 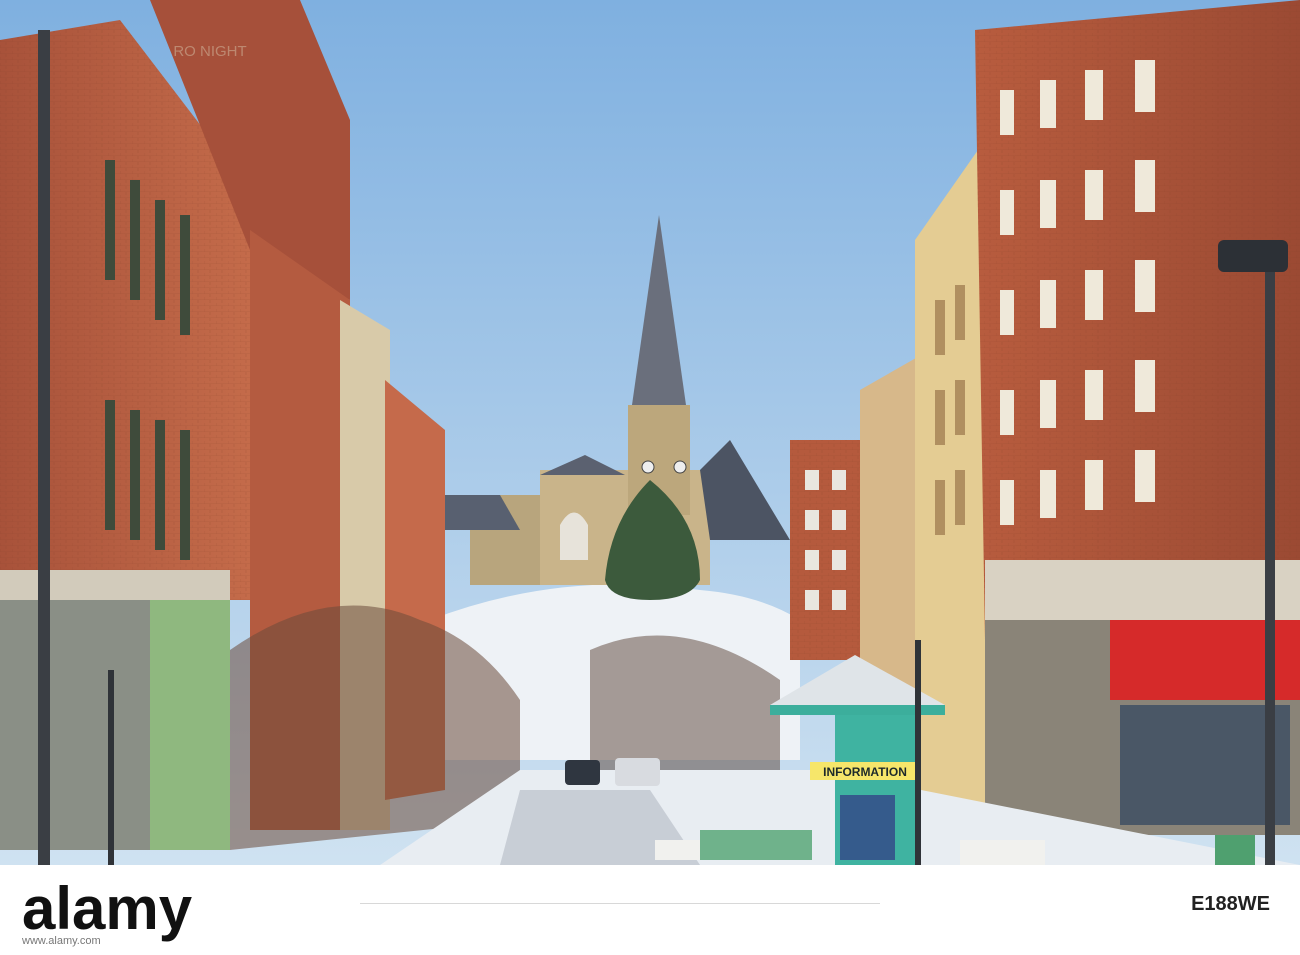 What do you see at coordinates (61, 941) in the screenshot?
I see `site-url: www.alamy.com` at bounding box center [61, 941].